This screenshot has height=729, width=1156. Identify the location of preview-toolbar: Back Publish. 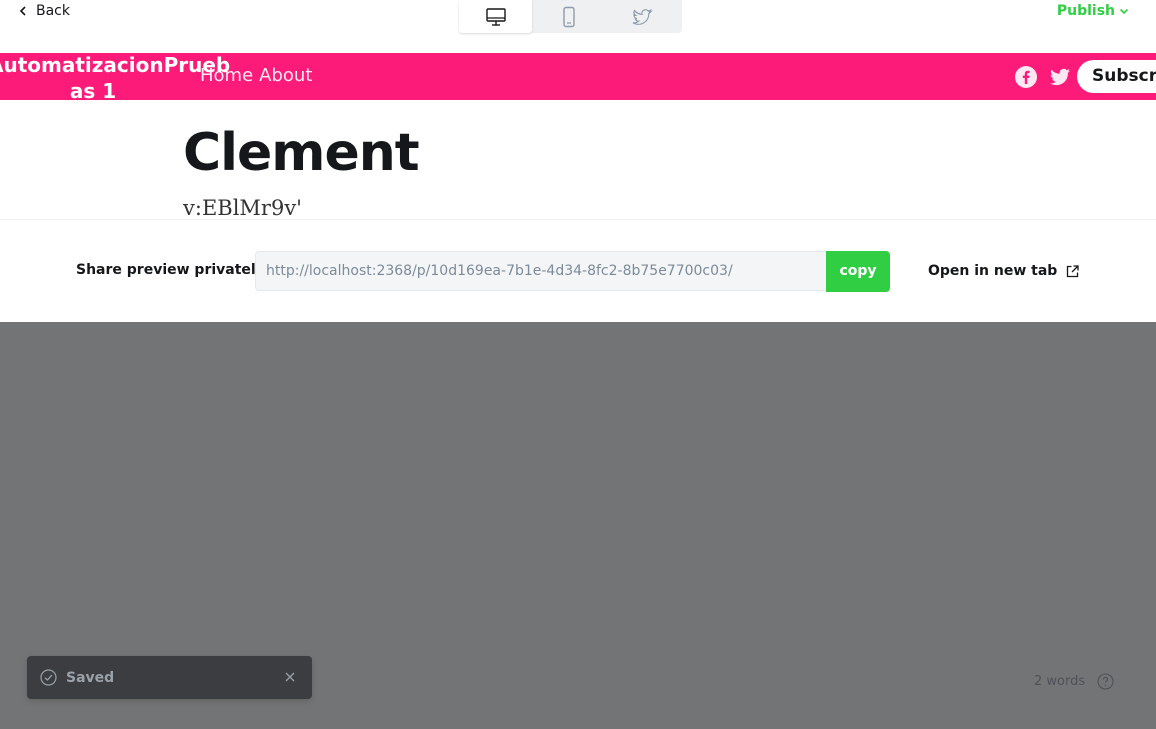
(578, 26).